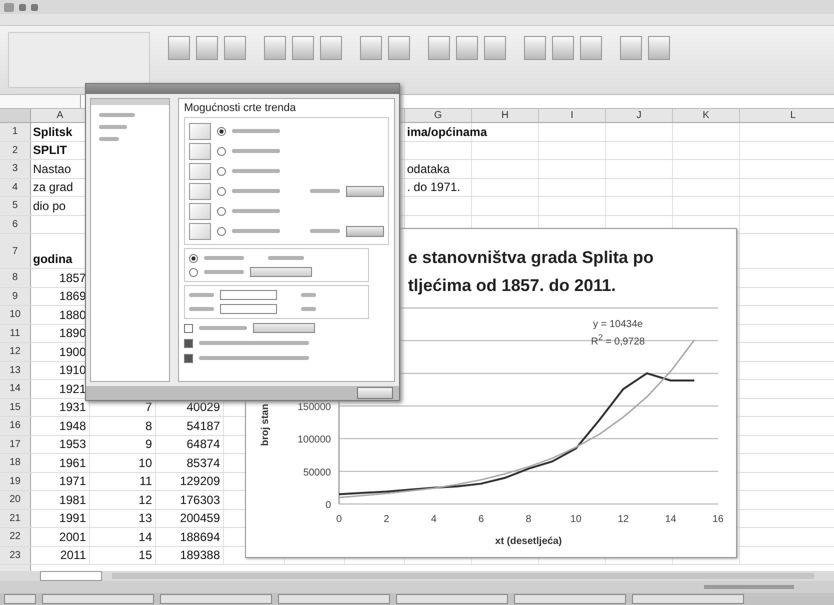  I want to click on table-cell: 1991, so click(72, 518).